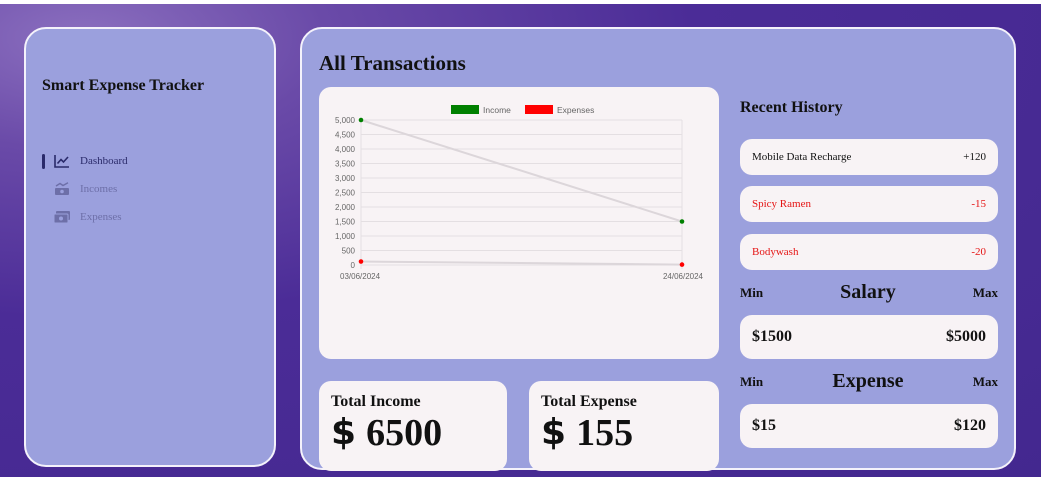 This screenshot has width=1041, height=477. What do you see at coordinates (376, 401) in the screenshot?
I see `total-income-label: Total Income` at bounding box center [376, 401].